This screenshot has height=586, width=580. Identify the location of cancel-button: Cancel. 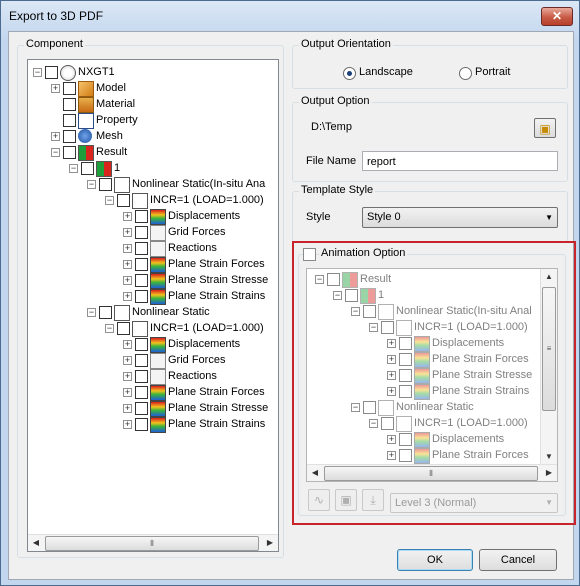
(518, 560).